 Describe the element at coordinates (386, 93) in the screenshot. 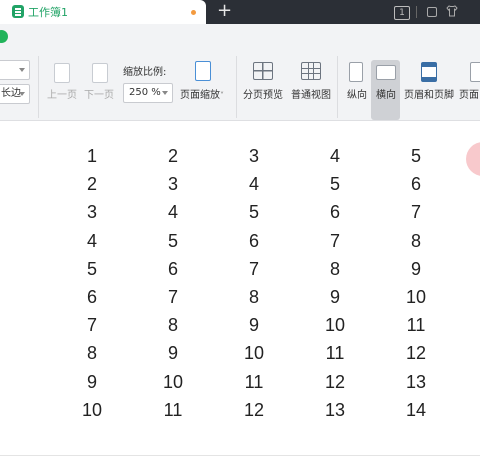

I see `landscape-button: 横向` at that location.